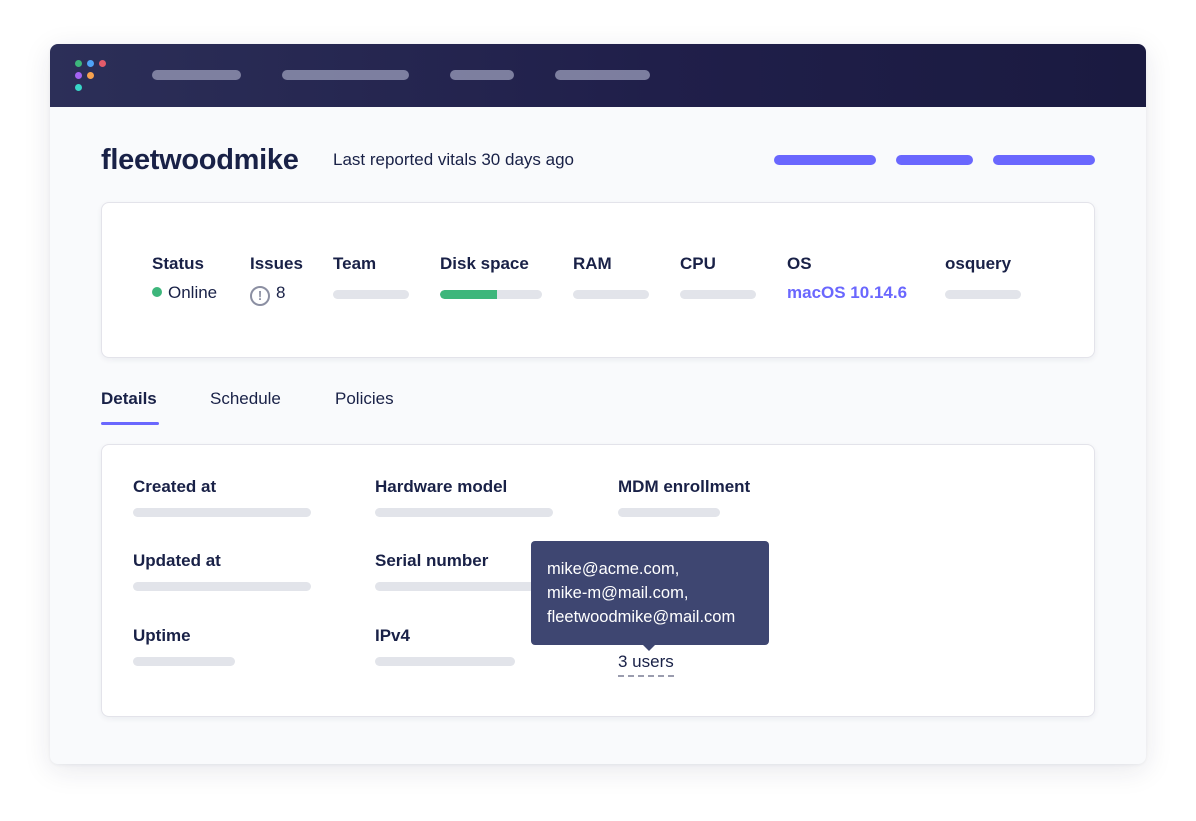 The width and height of the screenshot is (1196, 821). I want to click on osquery-value-placeholder, so click(983, 294).